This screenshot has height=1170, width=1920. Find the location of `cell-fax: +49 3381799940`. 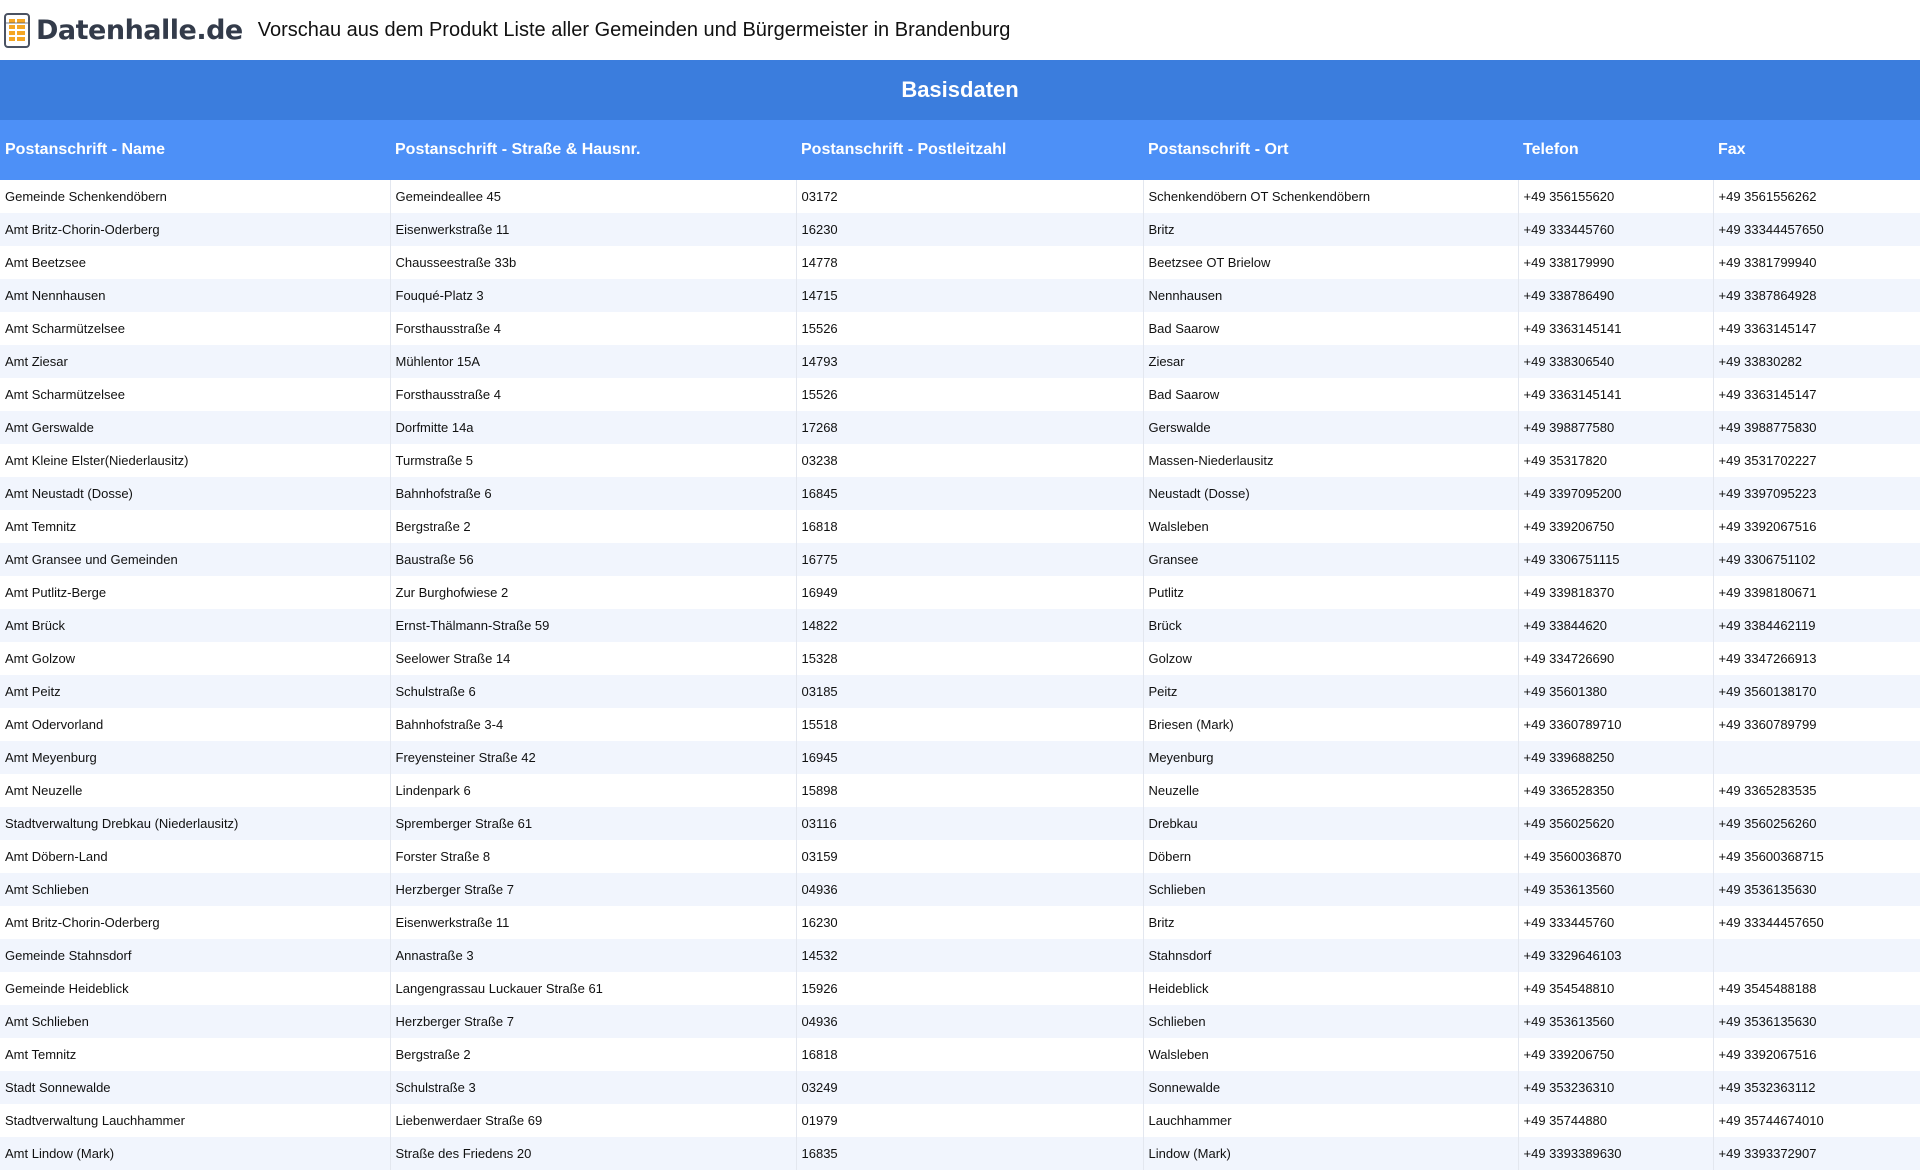

cell-fax: +49 3381799940 is located at coordinates (1816, 262).